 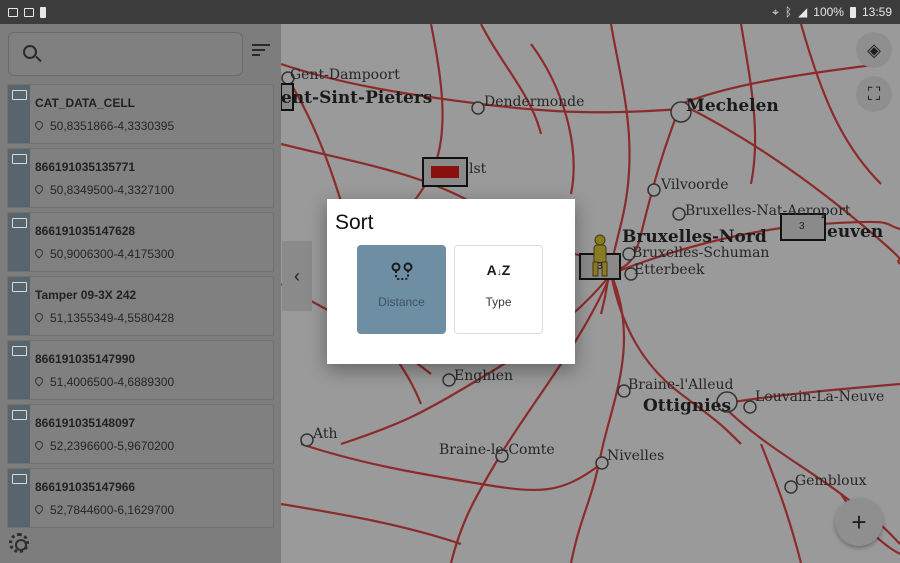 I want to click on city-label: euven, so click(x=855, y=232).